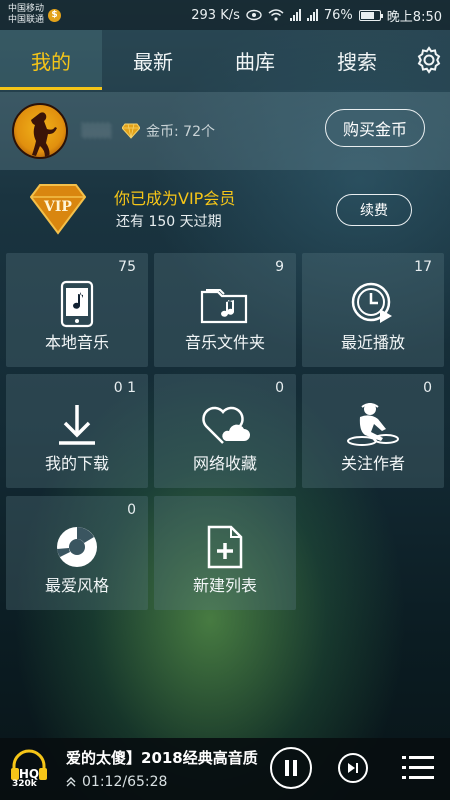 The width and height of the screenshot is (450, 800). What do you see at coordinates (127, 267) in the screenshot?
I see `tile-count: 75` at bounding box center [127, 267].